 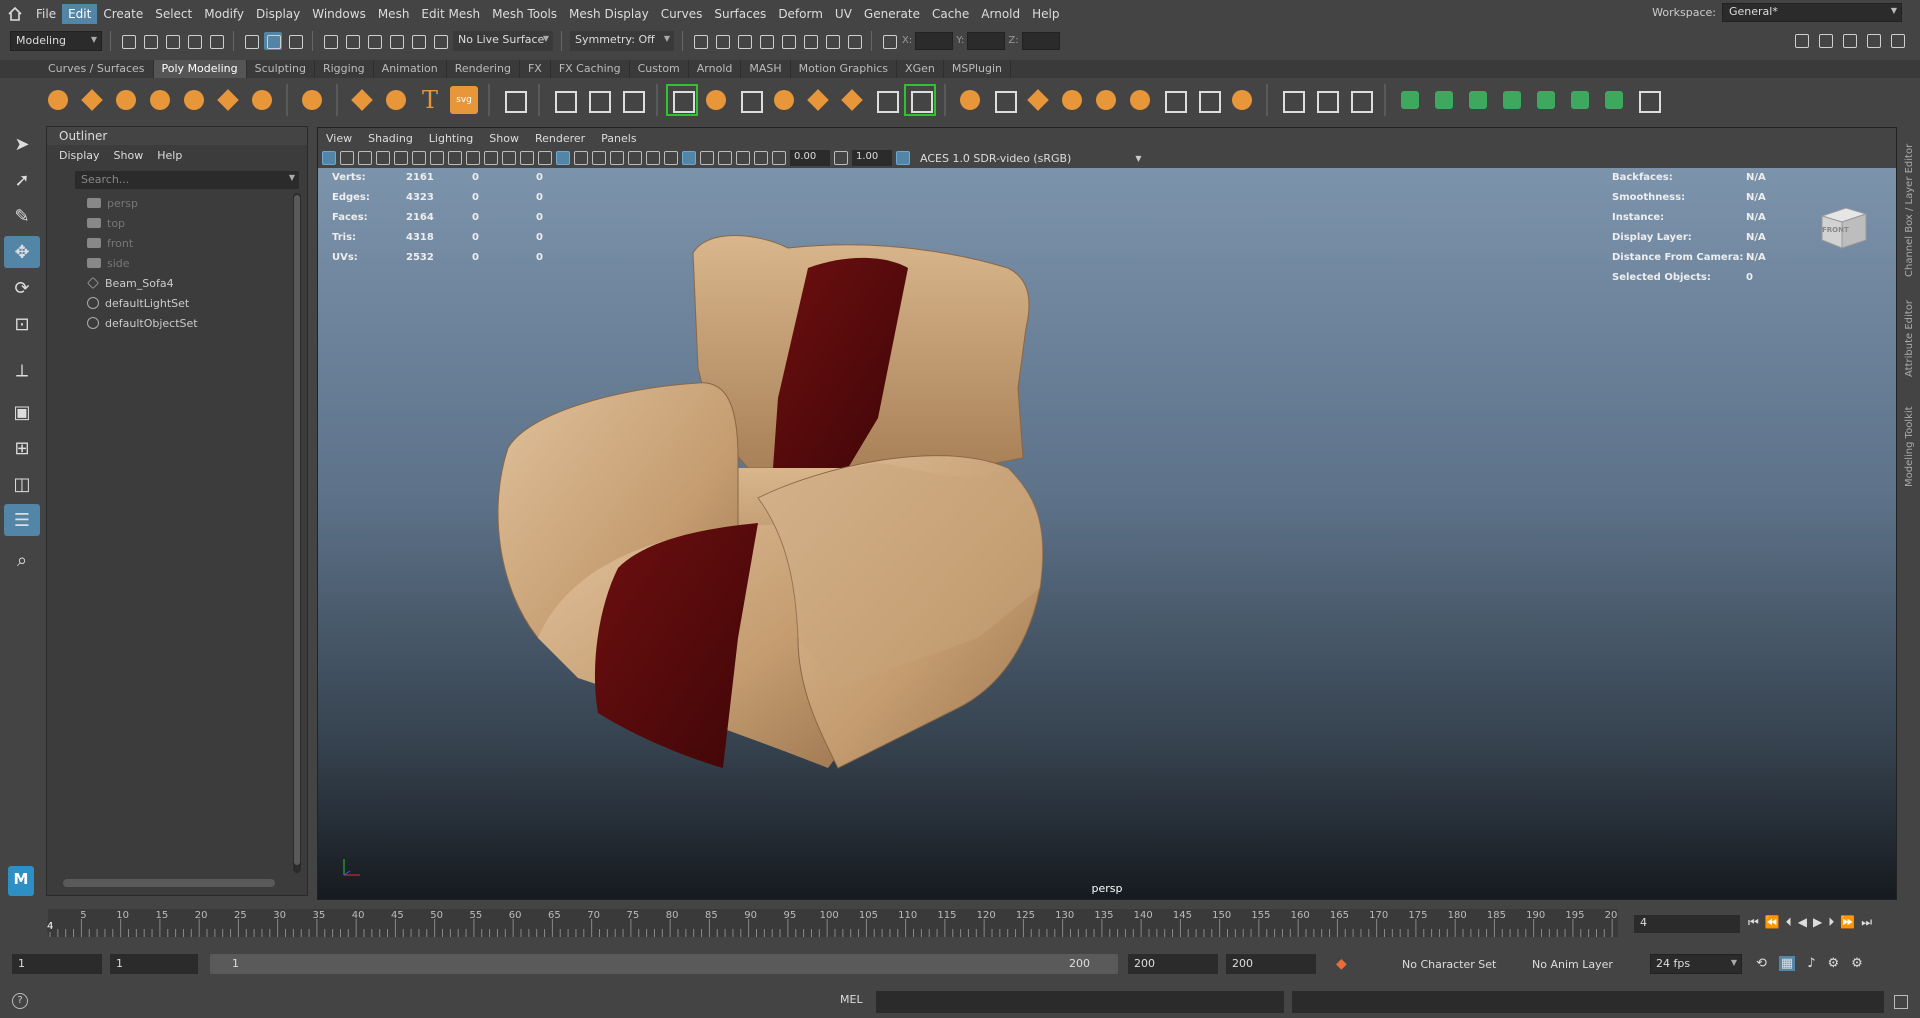 What do you see at coordinates (1909, 210) in the screenshot?
I see `channel-box-tab: Channel Box / Layer Editor` at bounding box center [1909, 210].